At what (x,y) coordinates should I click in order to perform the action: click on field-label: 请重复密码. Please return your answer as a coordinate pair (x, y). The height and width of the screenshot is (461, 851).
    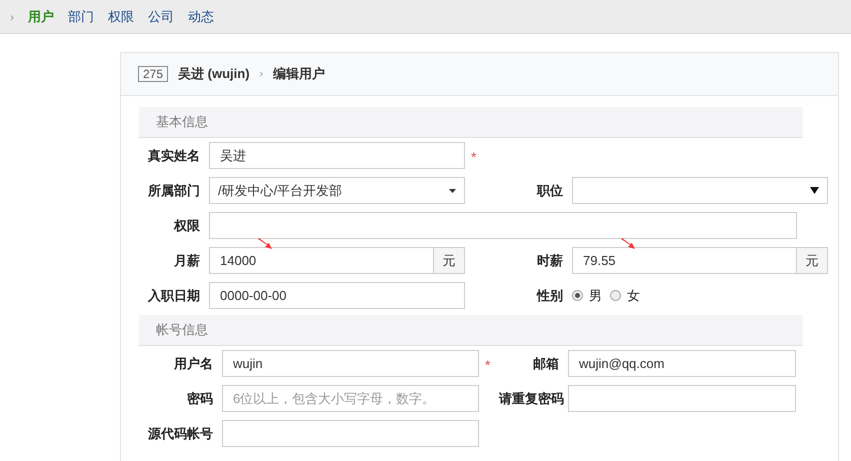
    Looking at the image, I should click on (532, 399).